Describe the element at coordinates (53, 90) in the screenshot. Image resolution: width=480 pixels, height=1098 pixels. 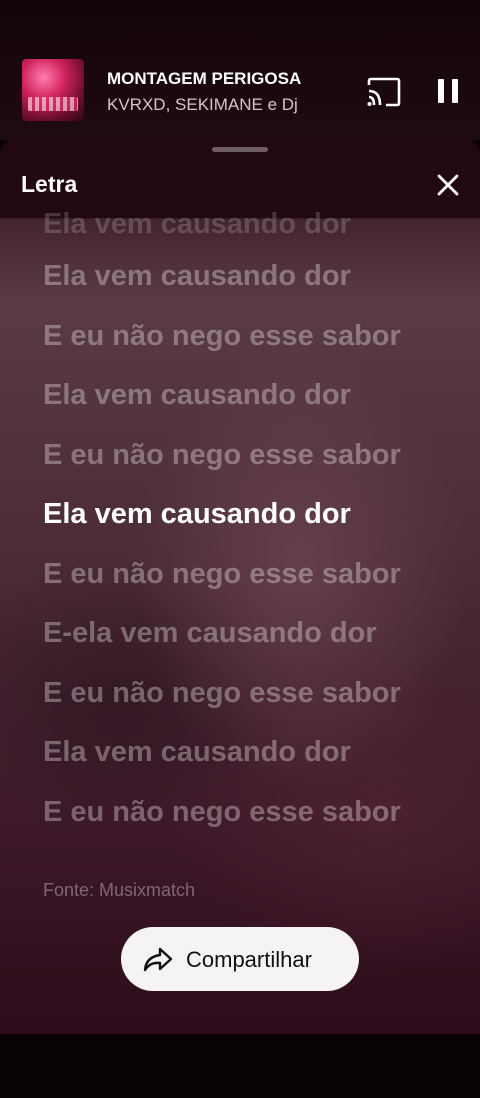
I see `album-art` at that location.